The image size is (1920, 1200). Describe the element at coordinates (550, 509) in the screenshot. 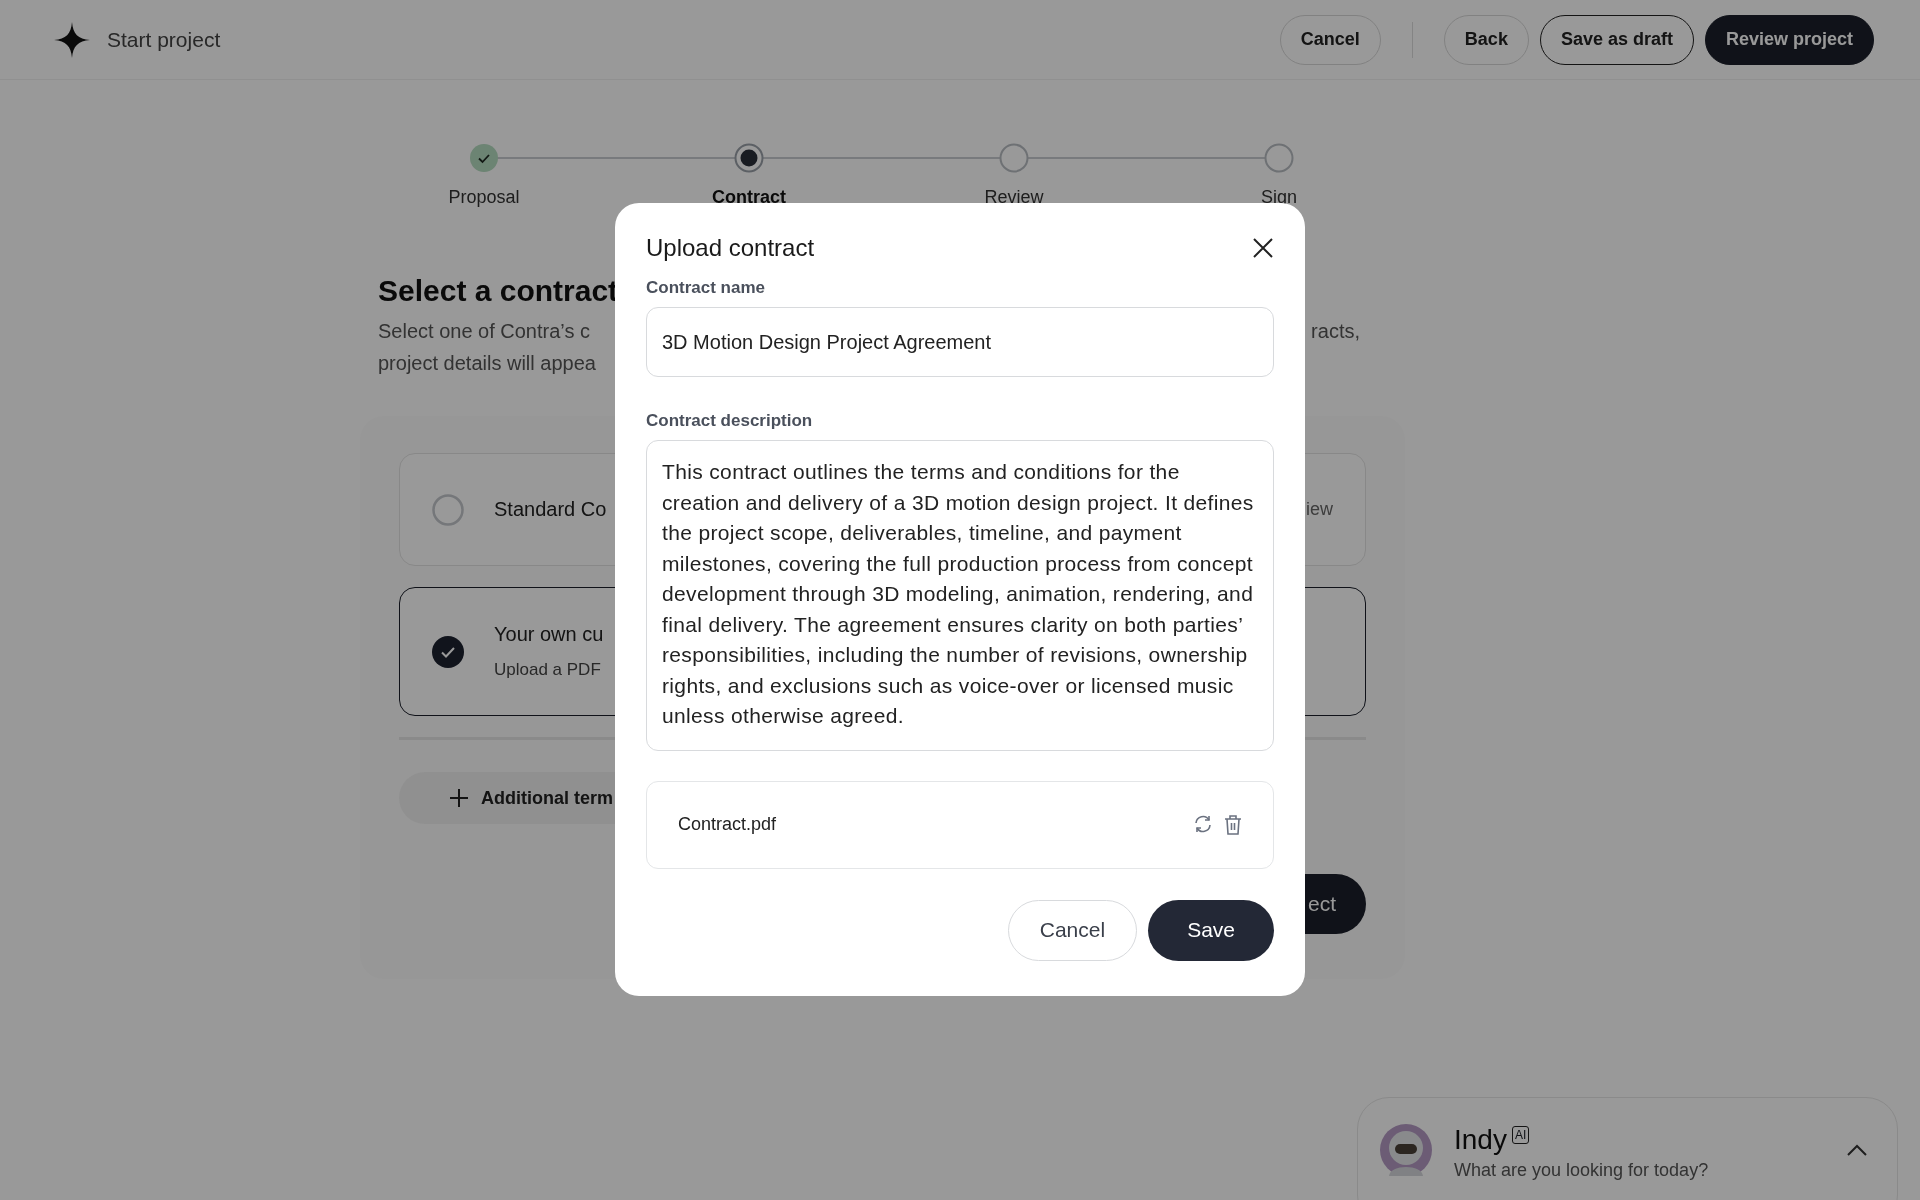

I see `option-title: Standard Co` at that location.